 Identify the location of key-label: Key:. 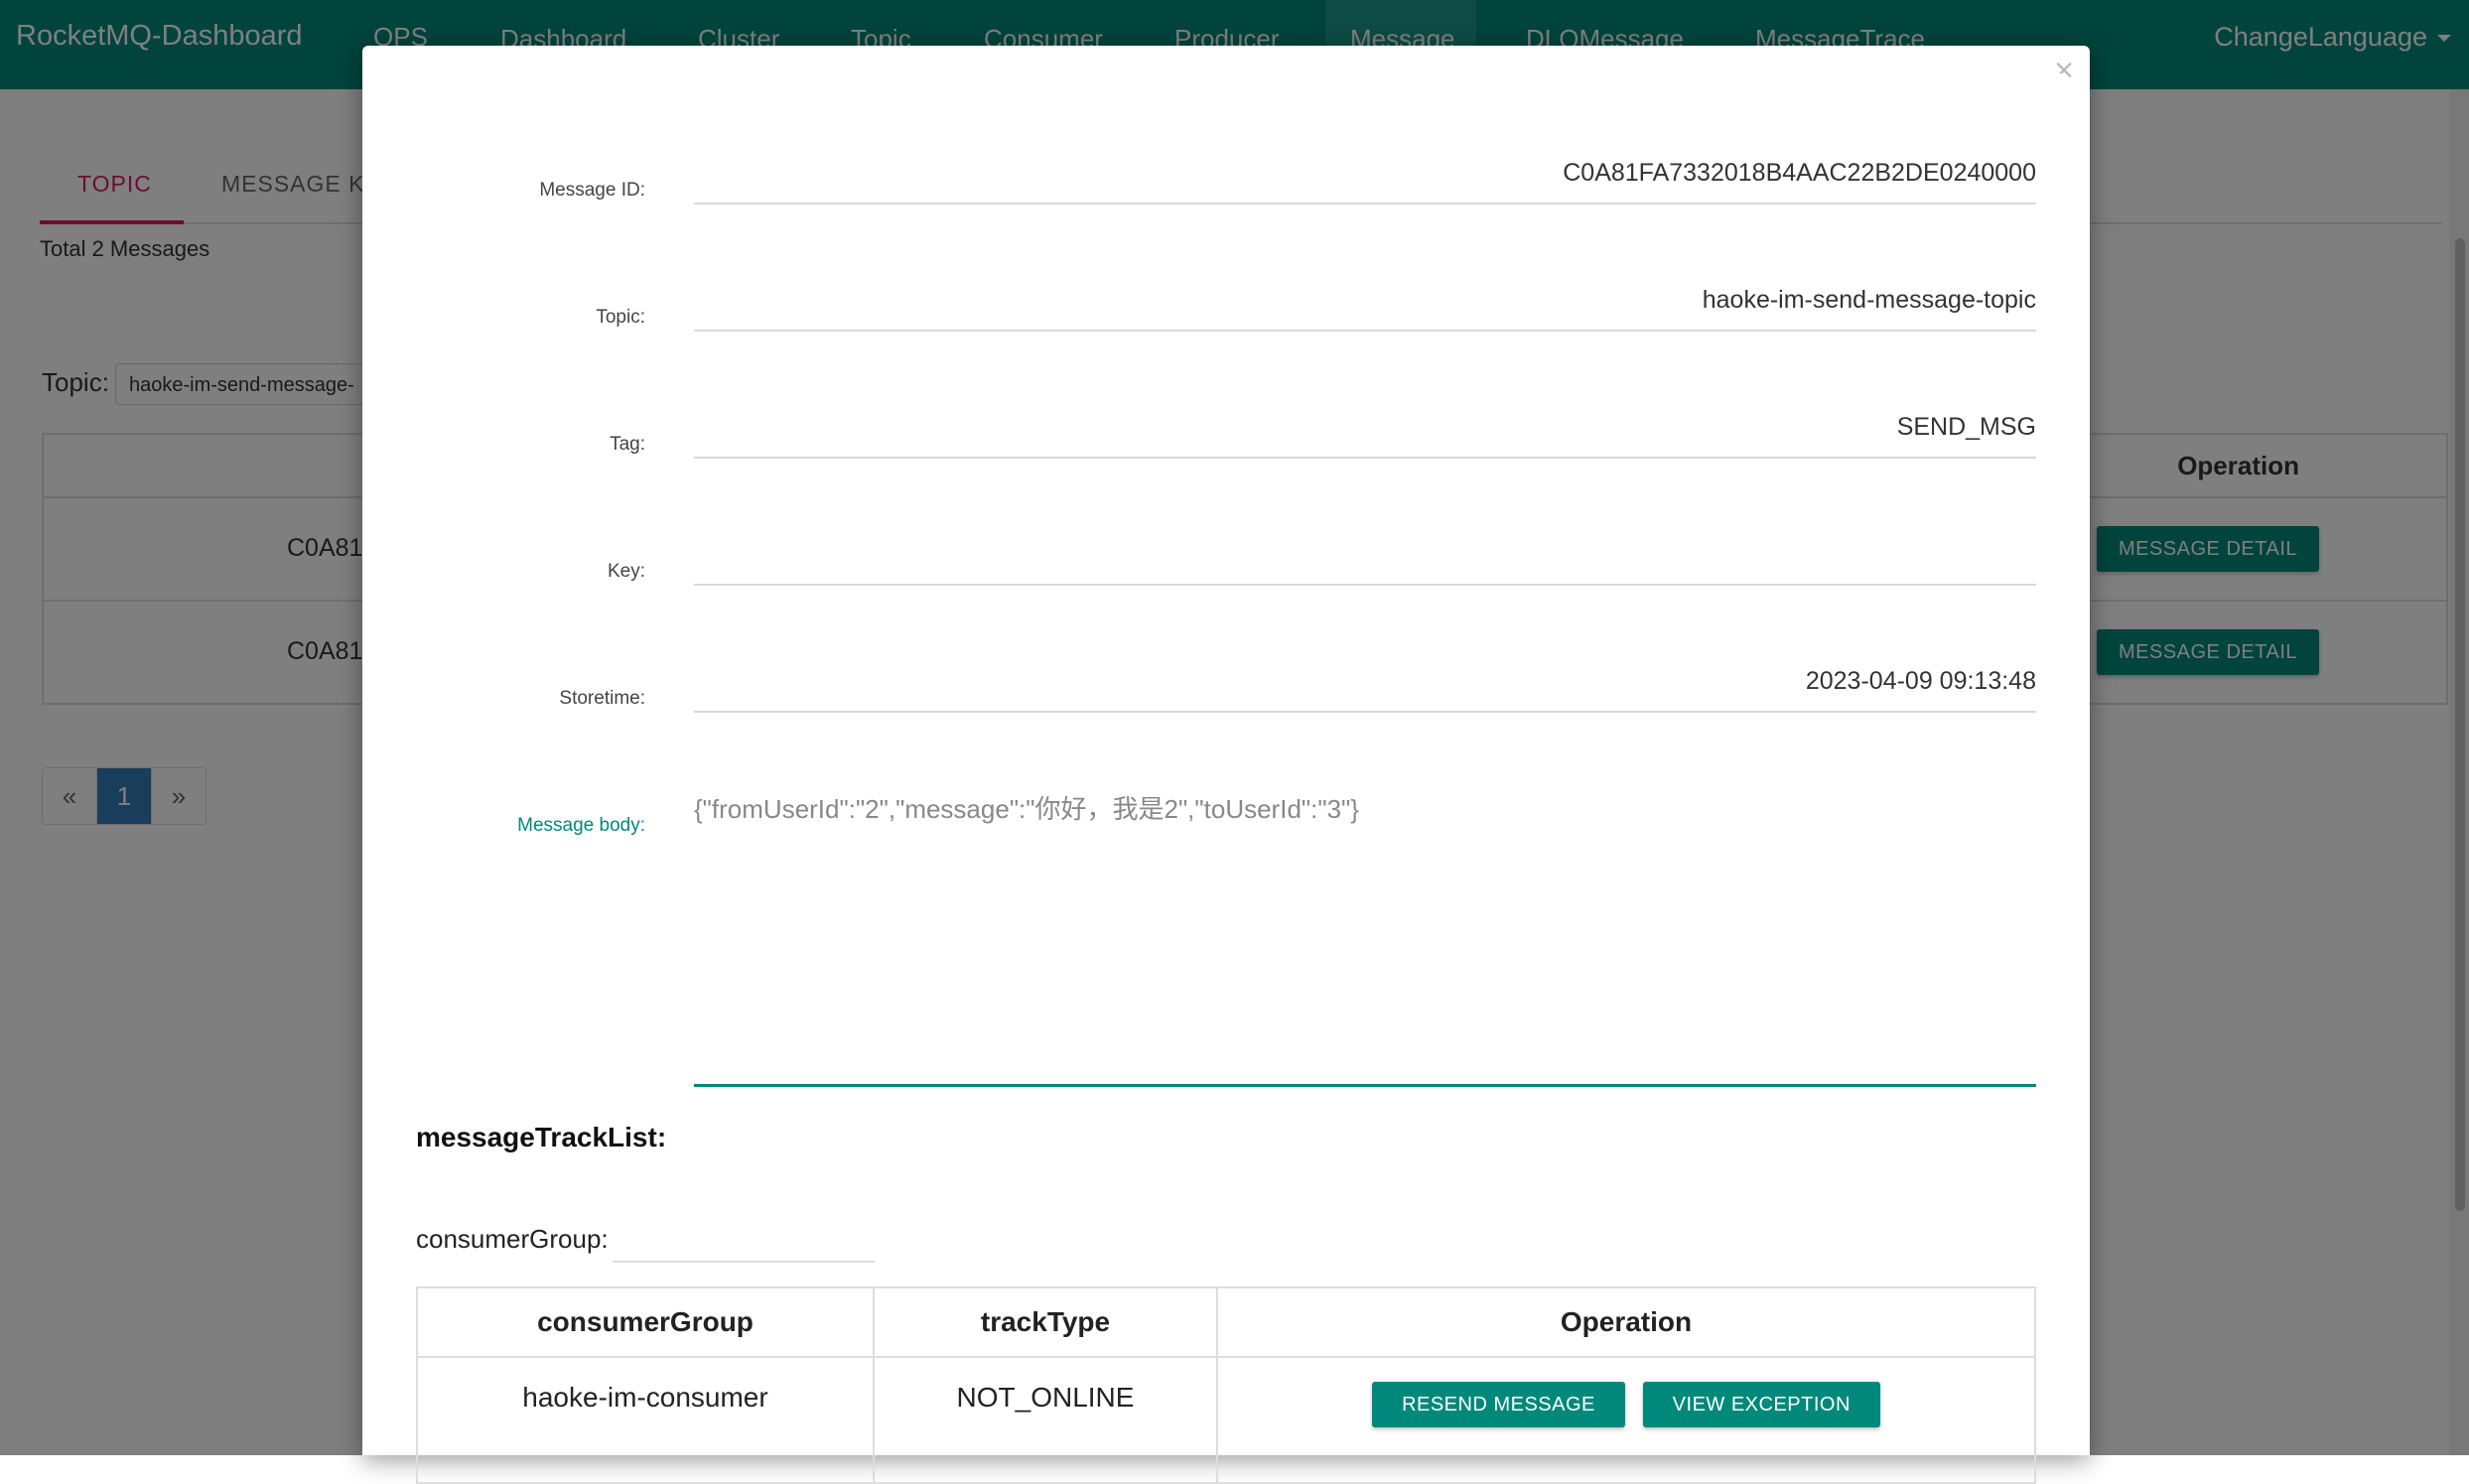
(626, 571).